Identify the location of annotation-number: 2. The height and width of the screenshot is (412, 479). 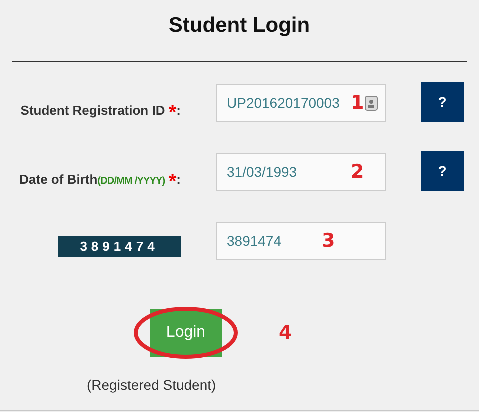
(357, 172).